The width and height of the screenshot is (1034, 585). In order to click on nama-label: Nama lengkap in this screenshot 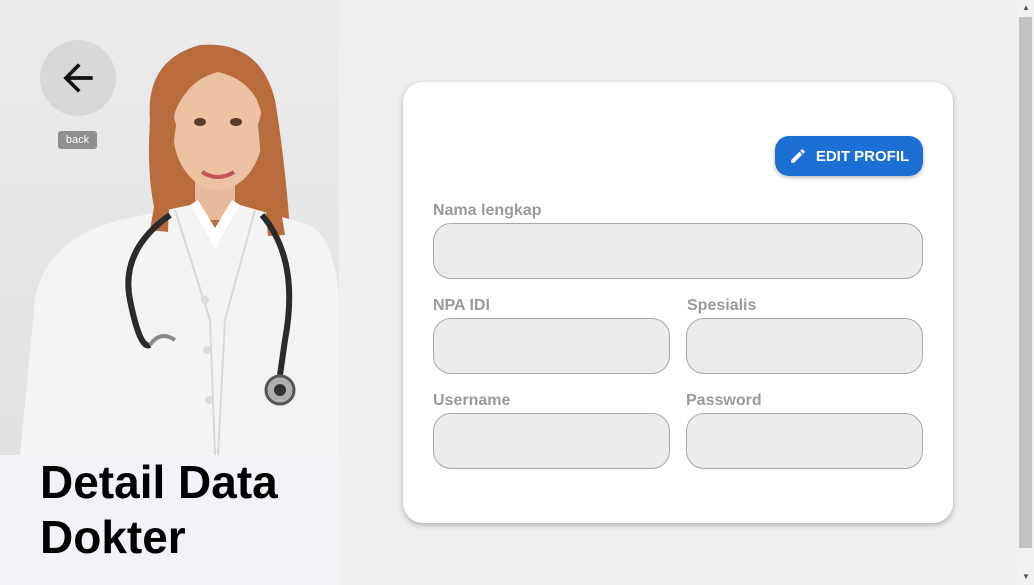, I will do `click(487, 210)`.